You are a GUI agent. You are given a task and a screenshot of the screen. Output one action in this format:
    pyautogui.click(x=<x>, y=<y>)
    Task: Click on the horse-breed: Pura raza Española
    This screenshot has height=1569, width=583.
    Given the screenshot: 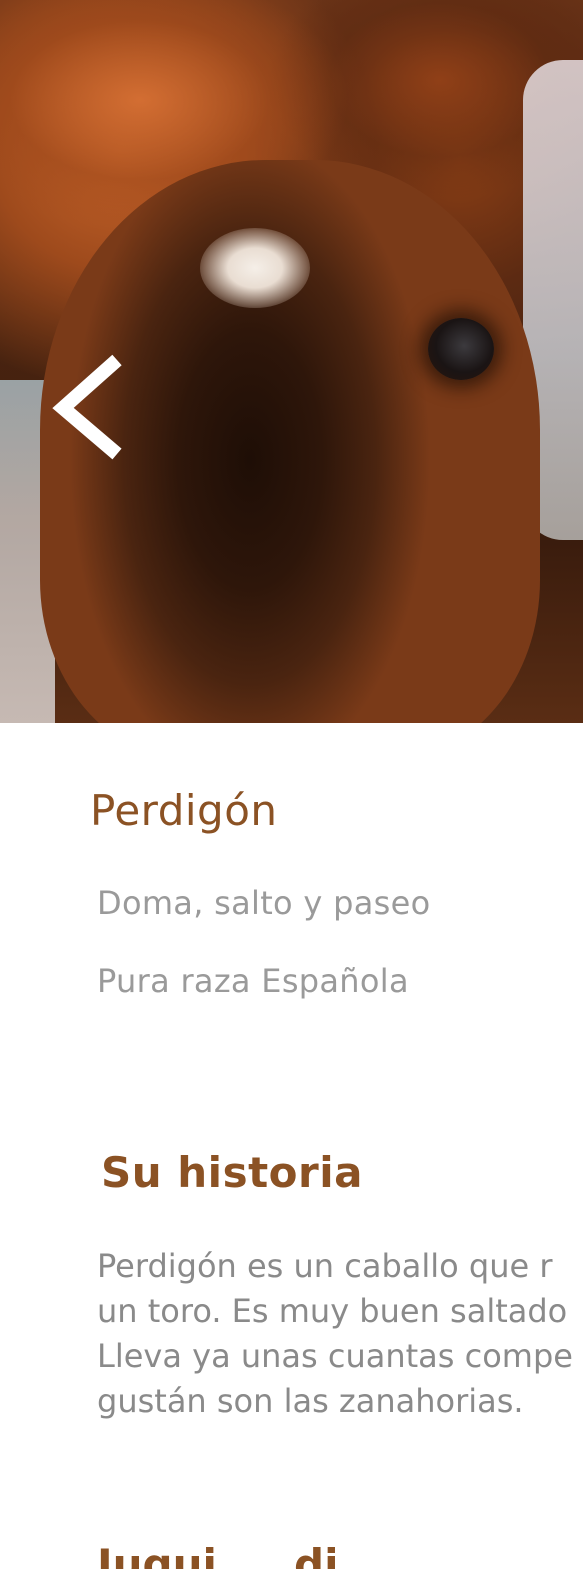 What is the action you would take?
    pyautogui.click(x=253, y=981)
    